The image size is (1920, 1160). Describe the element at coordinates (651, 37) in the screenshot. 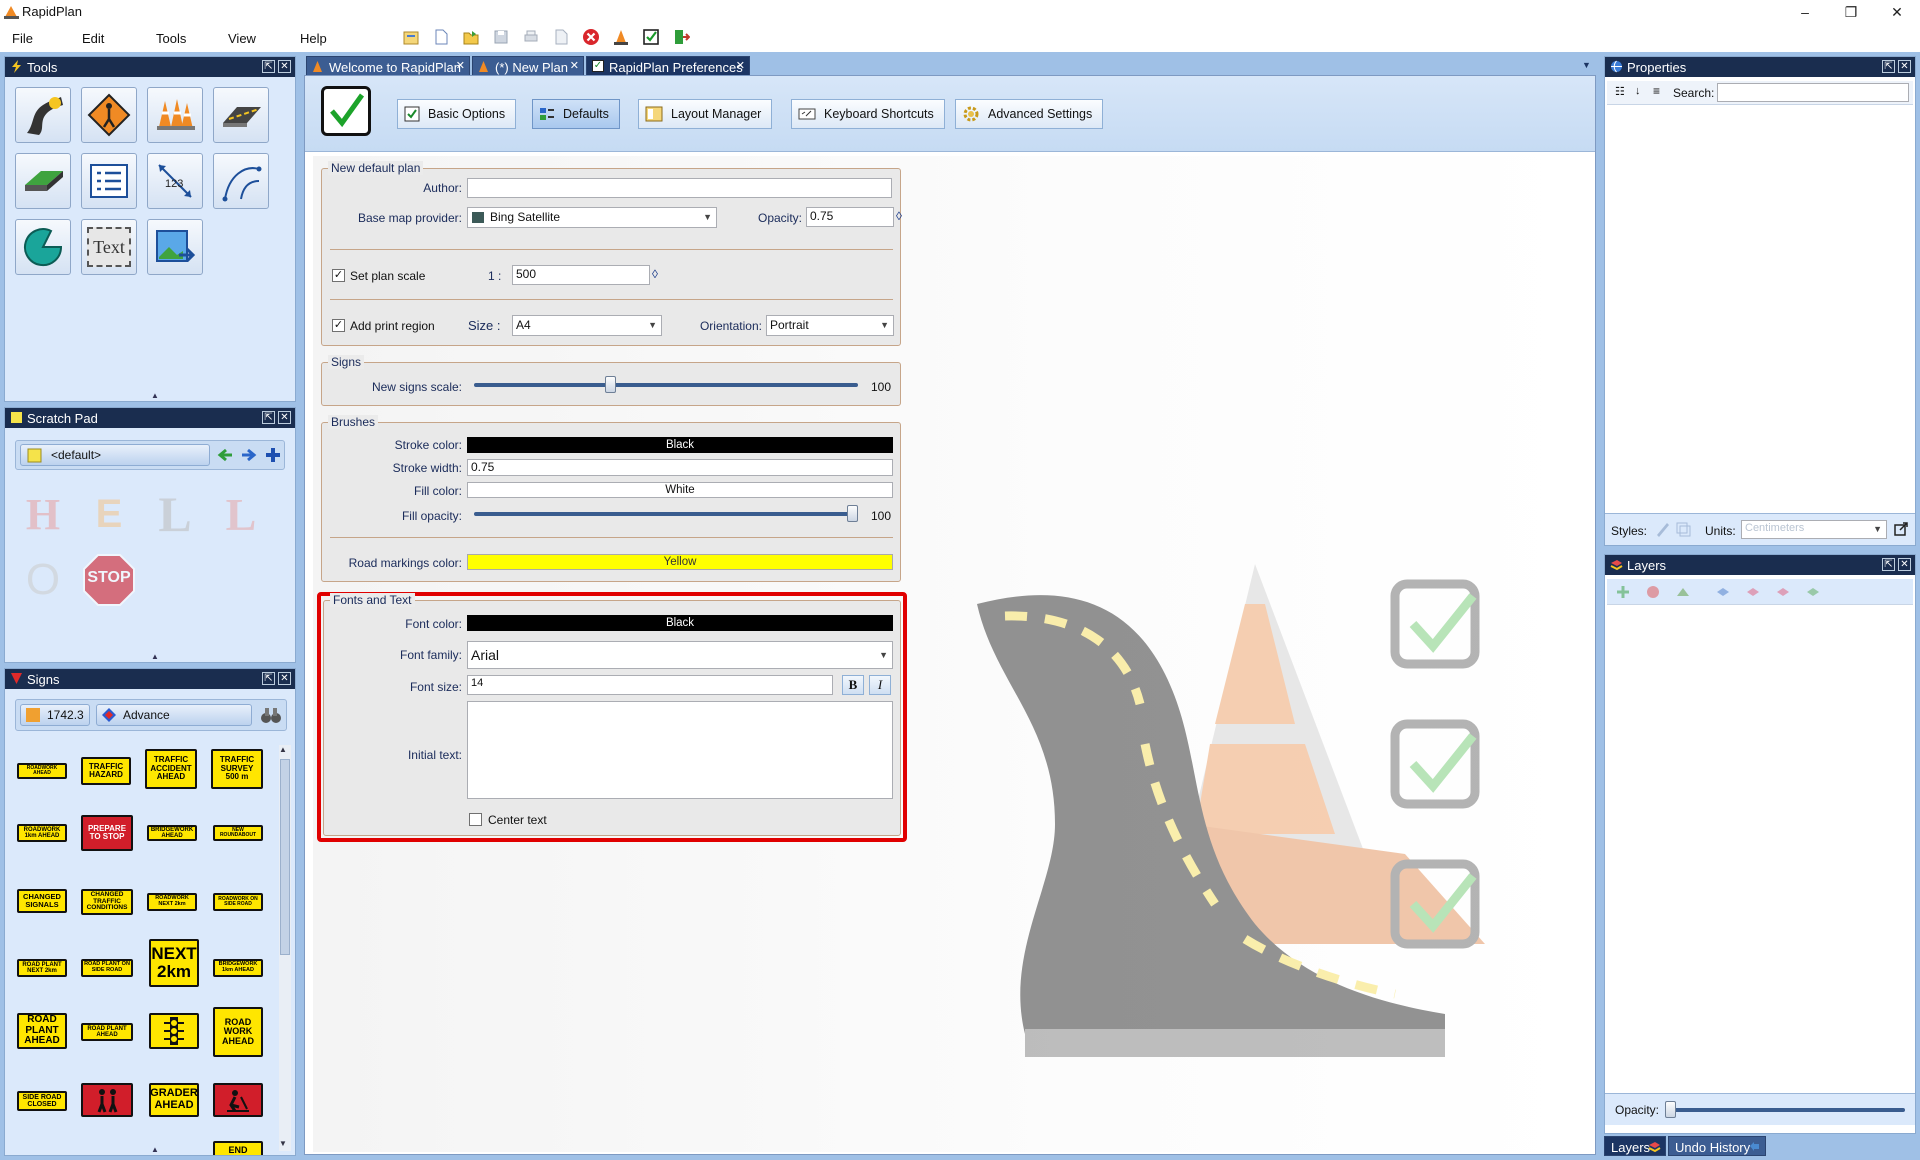

I see `preferences-check-icon` at that location.